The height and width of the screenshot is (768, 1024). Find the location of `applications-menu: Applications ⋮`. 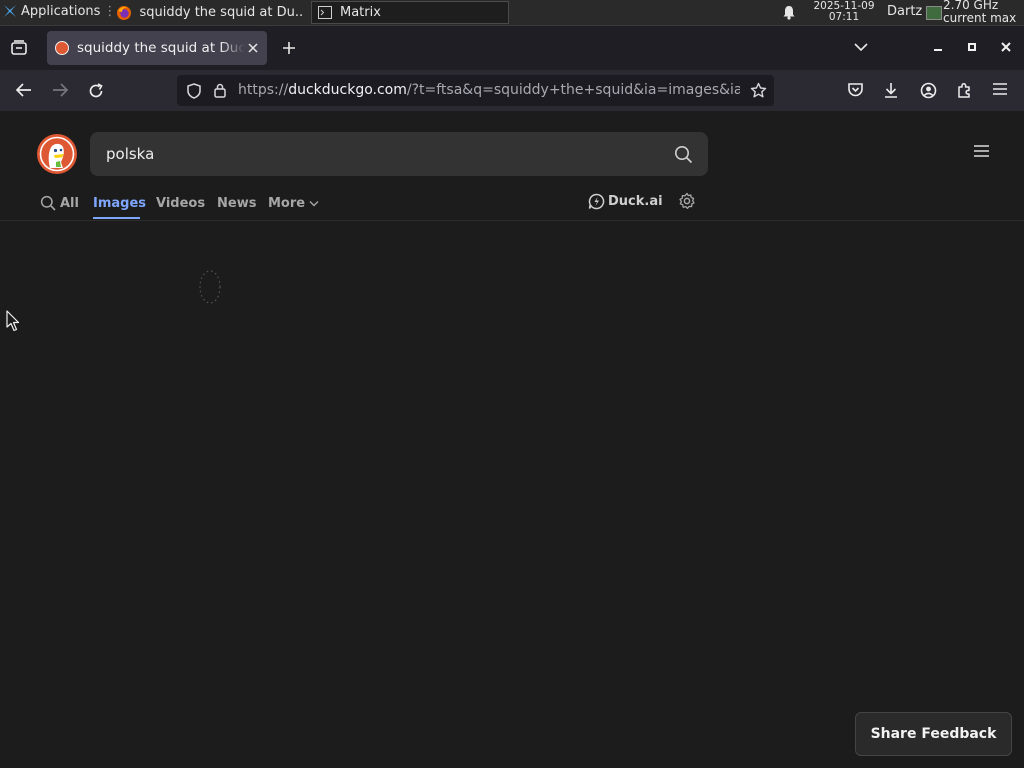

applications-menu: Applications ⋮ is located at coordinates (59, 11).